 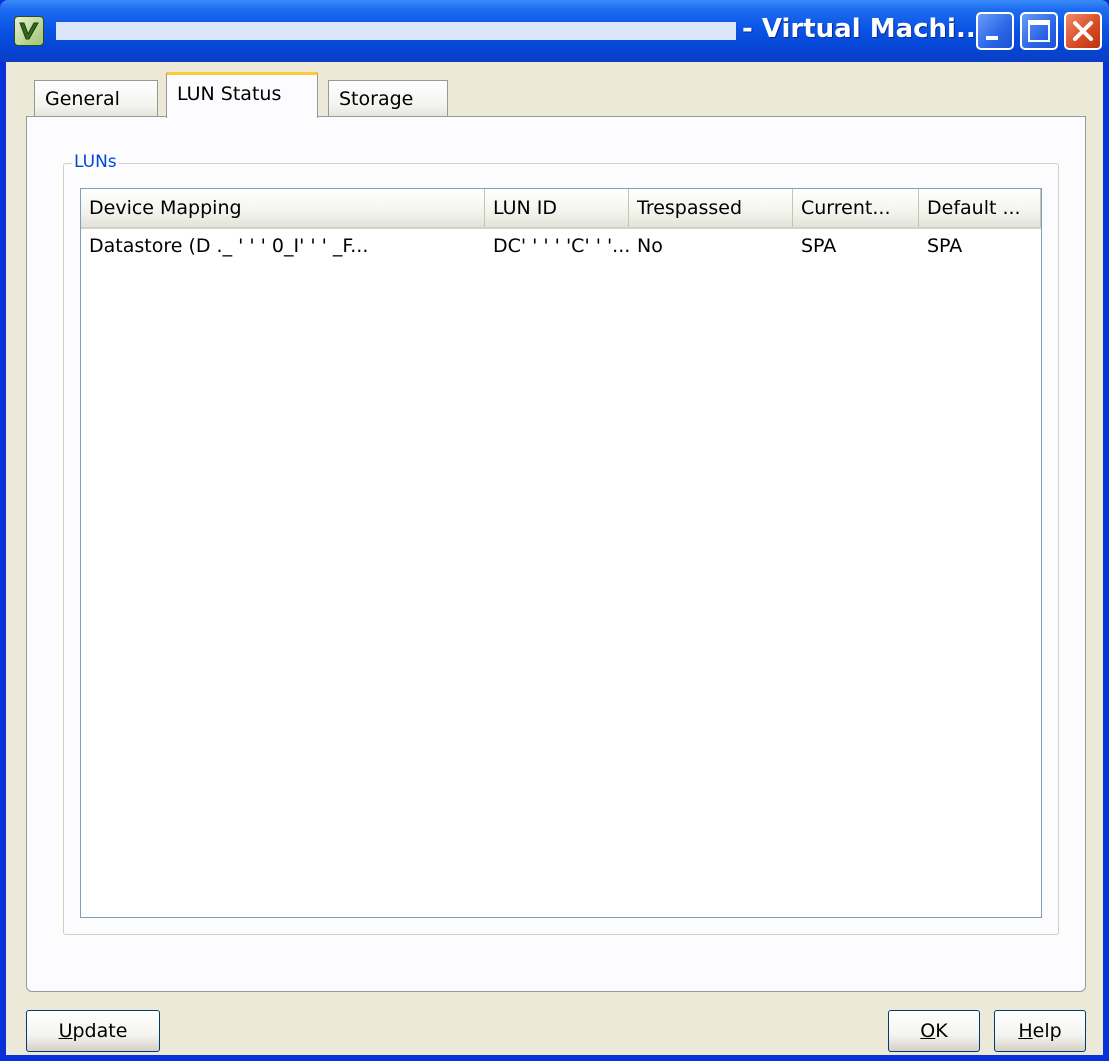 What do you see at coordinates (396, 31) in the screenshot?
I see `title-redacted-region` at bounding box center [396, 31].